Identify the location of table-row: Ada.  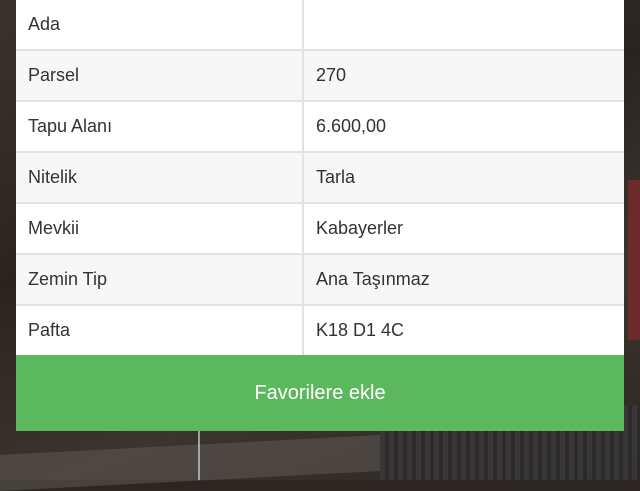
(320, 25).